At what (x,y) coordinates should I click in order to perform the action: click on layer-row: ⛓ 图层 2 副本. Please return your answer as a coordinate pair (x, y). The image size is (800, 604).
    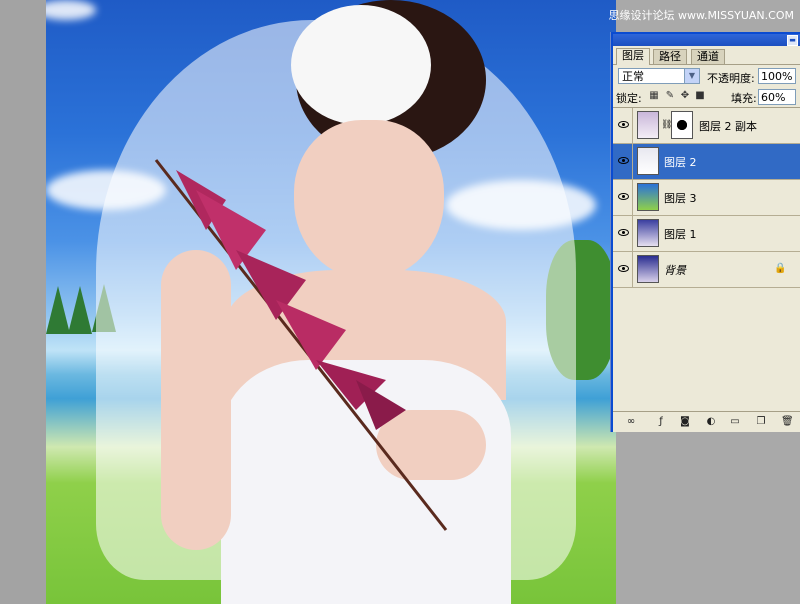
    Looking at the image, I should click on (706, 126).